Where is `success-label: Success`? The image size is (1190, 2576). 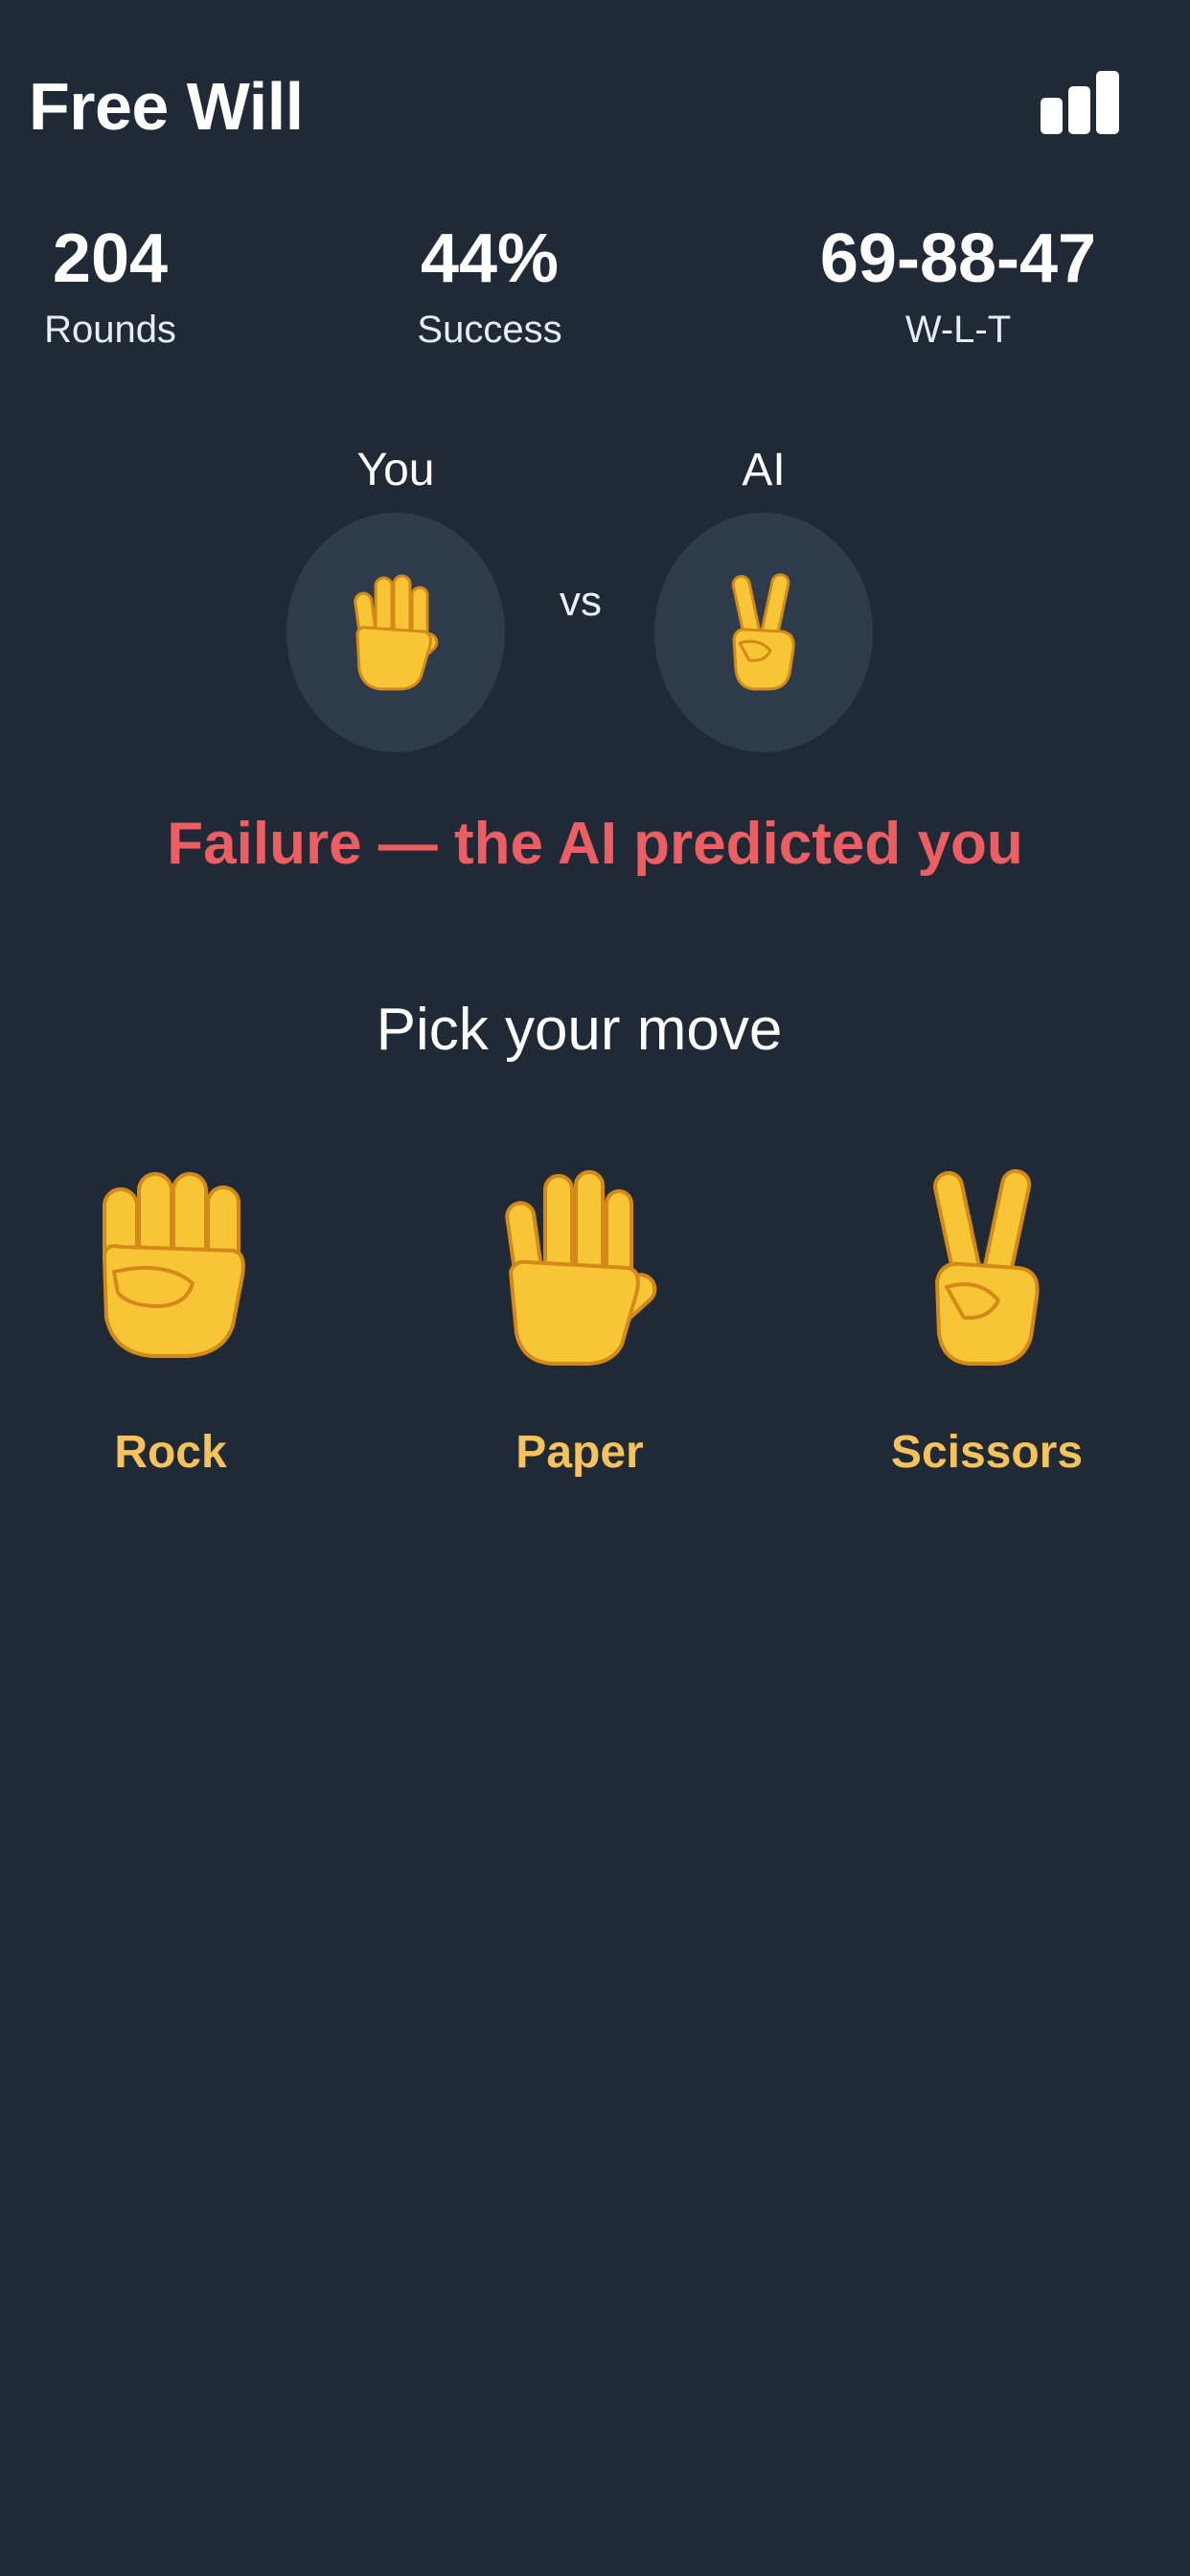 success-label: Success is located at coordinates (490, 330).